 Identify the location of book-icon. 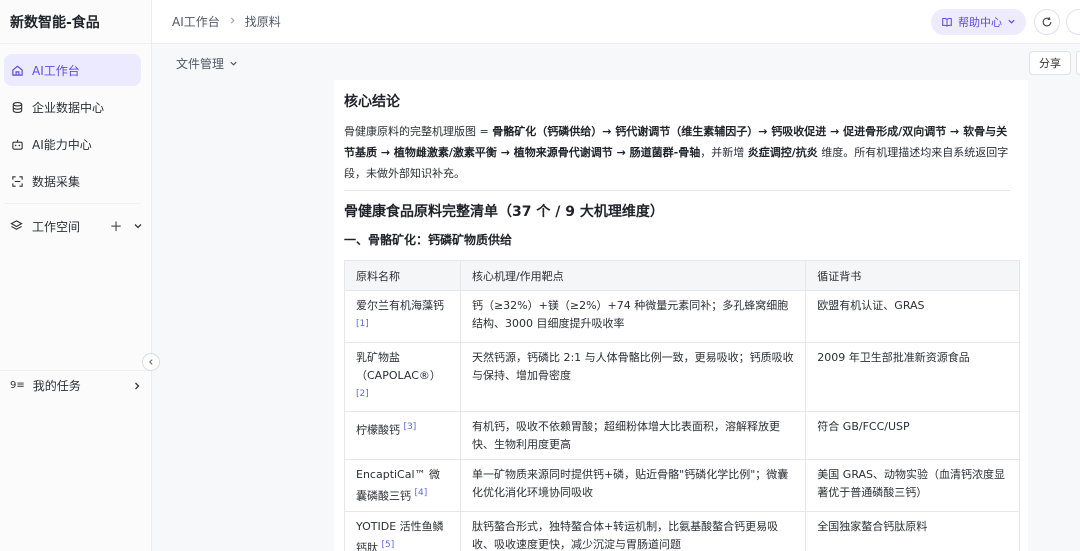
(947, 22).